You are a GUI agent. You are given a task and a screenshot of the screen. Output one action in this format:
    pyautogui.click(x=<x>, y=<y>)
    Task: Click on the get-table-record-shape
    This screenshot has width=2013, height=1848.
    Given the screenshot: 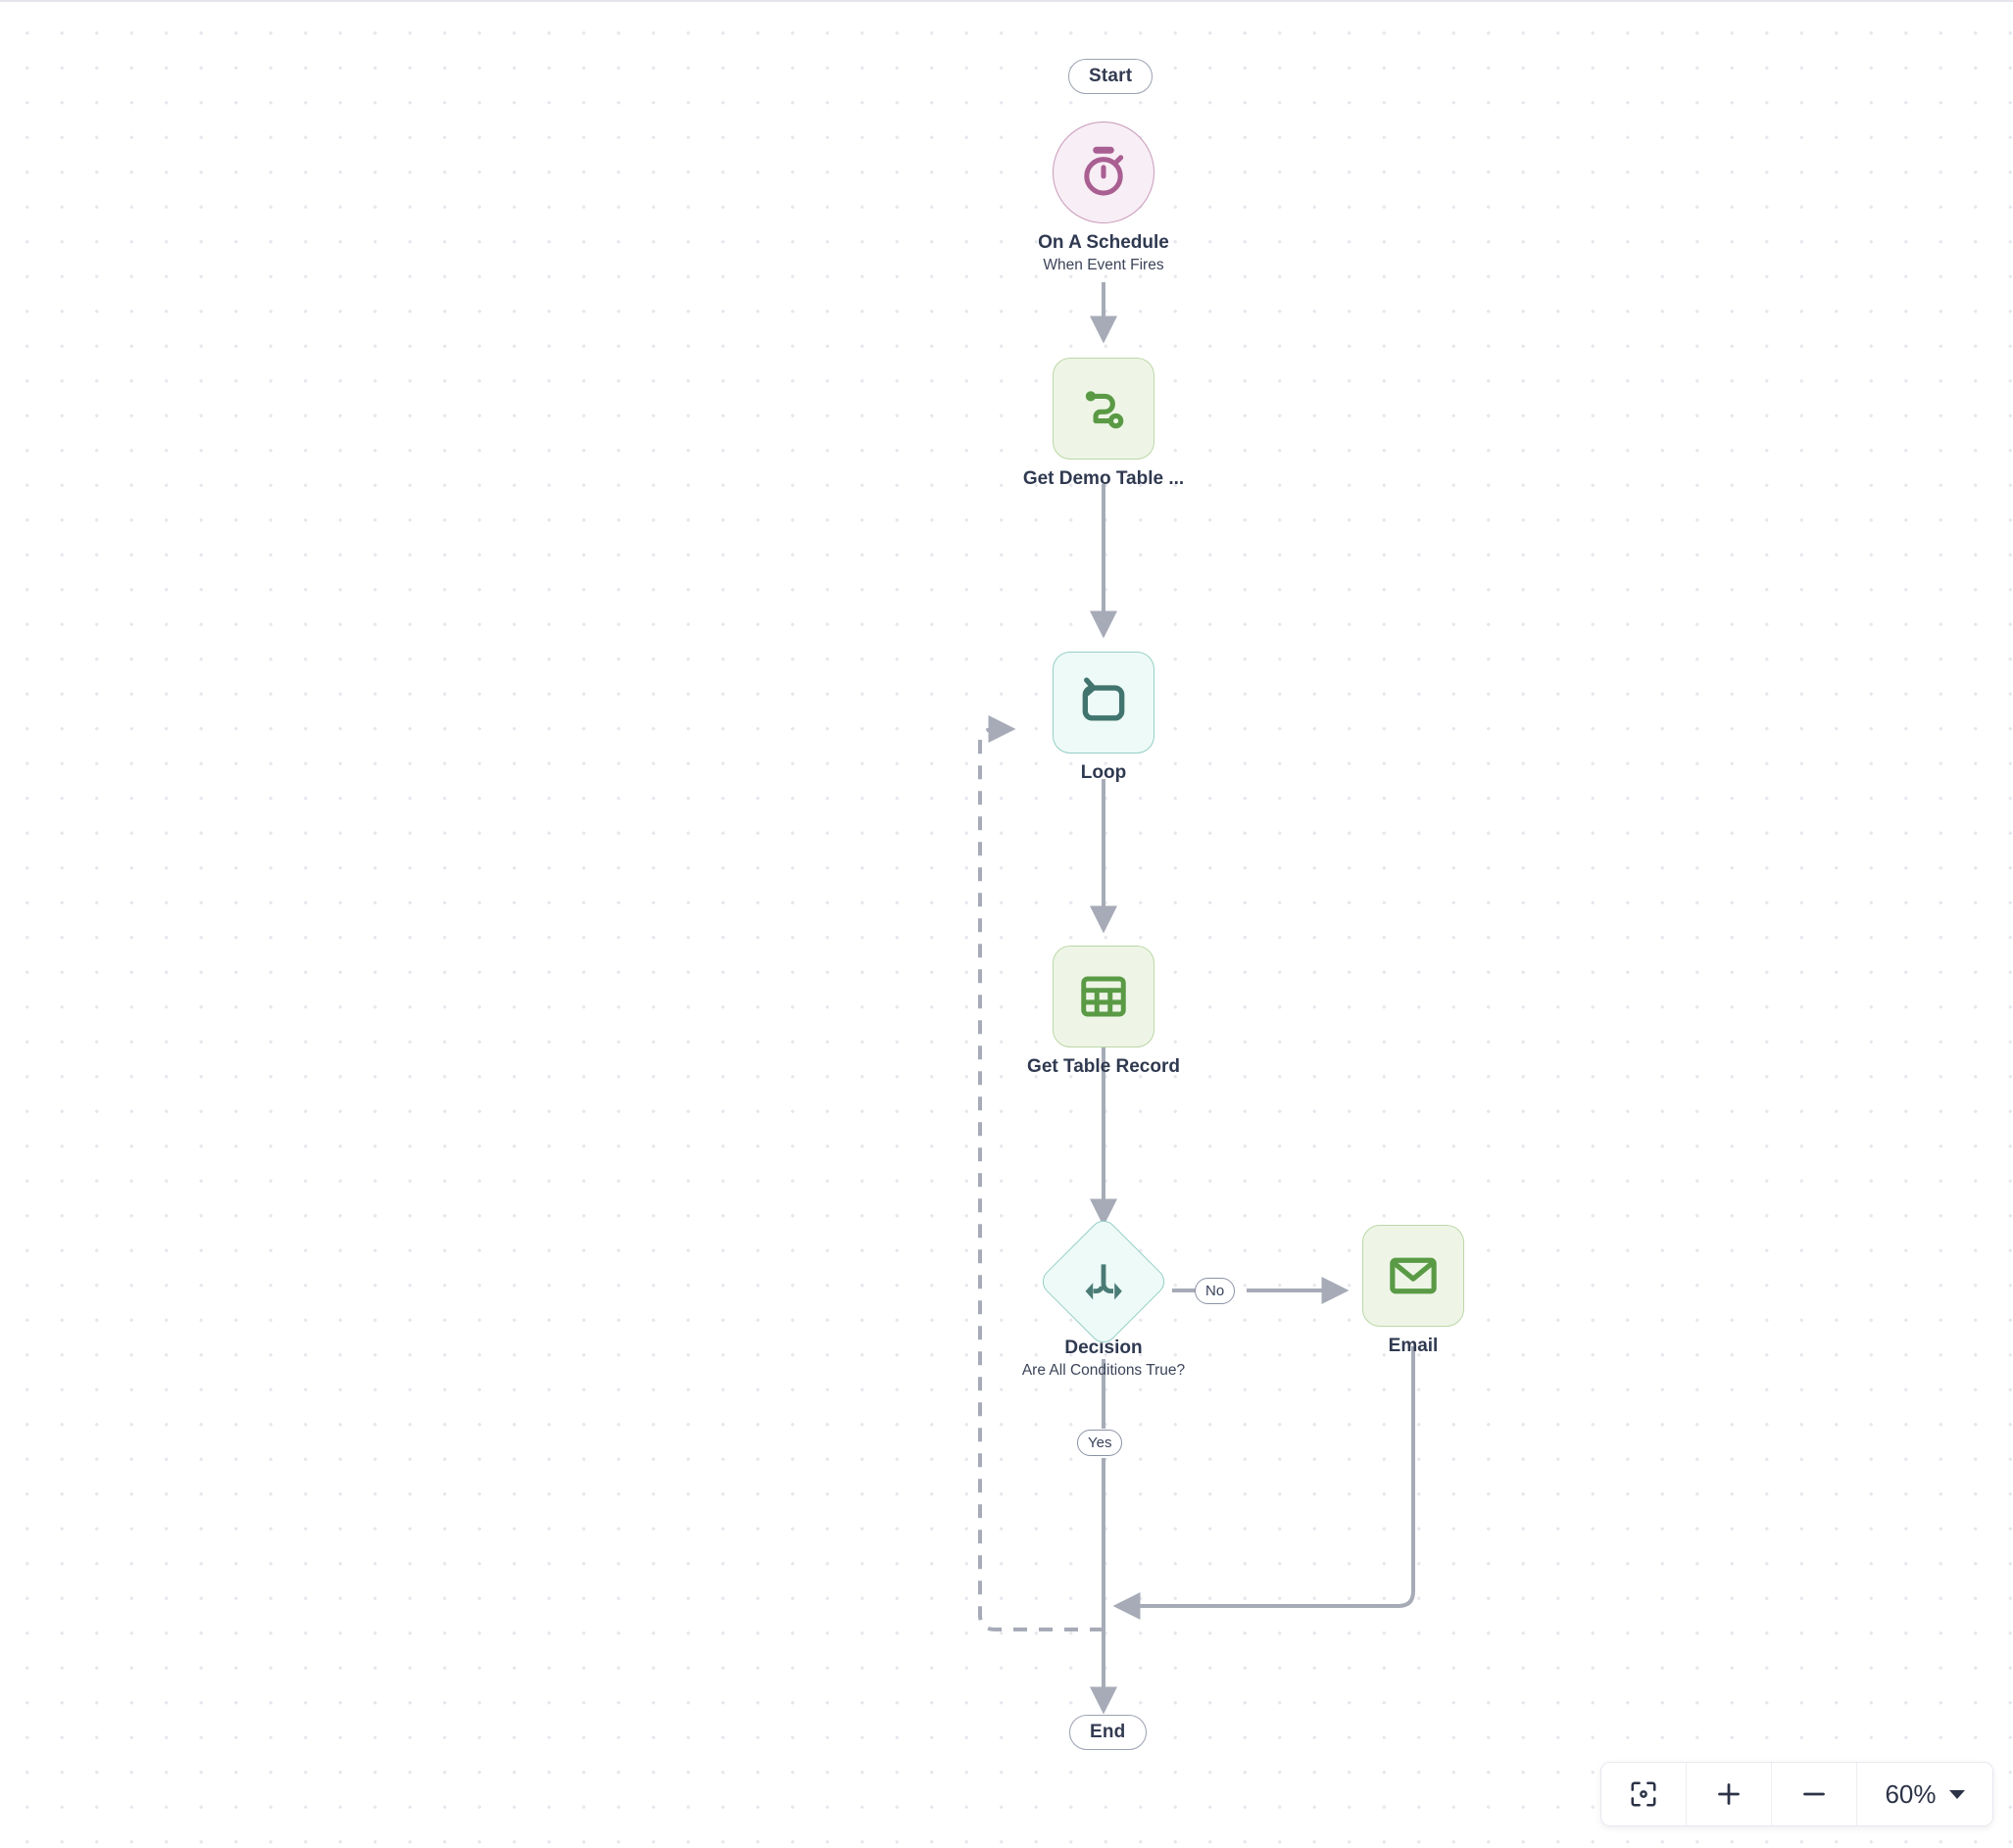 What is the action you would take?
    pyautogui.click(x=1103, y=997)
    